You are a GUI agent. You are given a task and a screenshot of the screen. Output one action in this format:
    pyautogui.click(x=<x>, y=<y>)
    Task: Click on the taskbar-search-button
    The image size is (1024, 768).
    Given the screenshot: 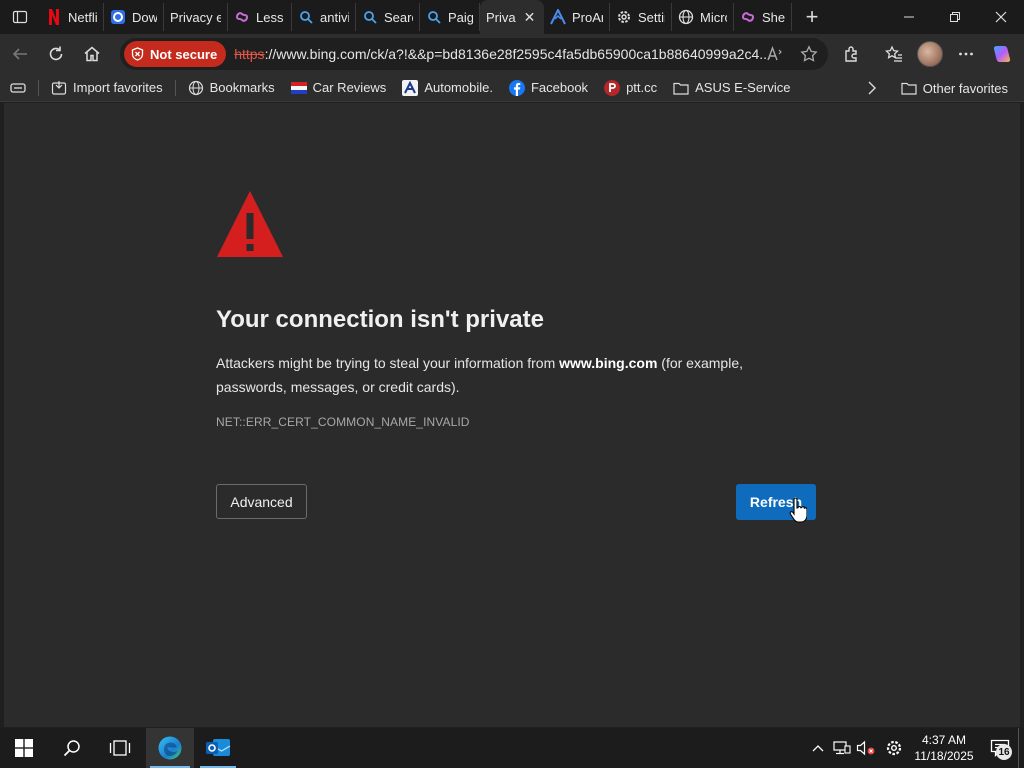 What is the action you would take?
    pyautogui.click(x=72, y=748)
    